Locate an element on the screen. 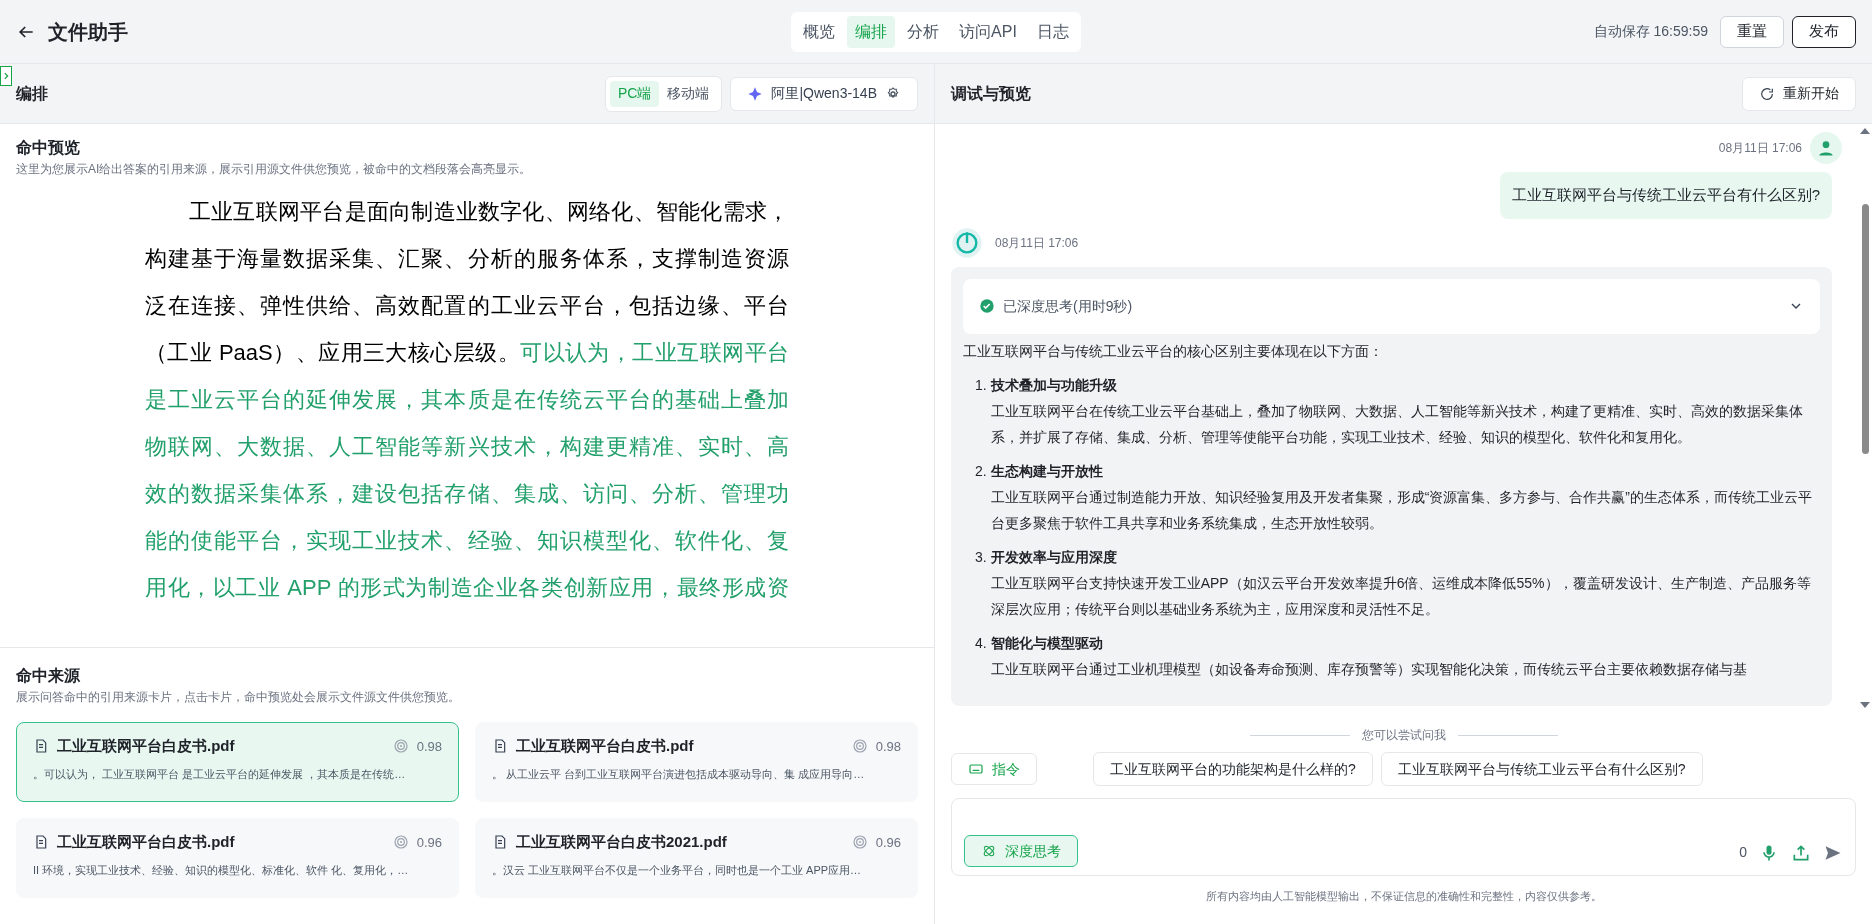  document-line: 泛在连接、弹性供给、高效配置的工业云平台，包括边缘、平台 is located at coordinates (467, 306).